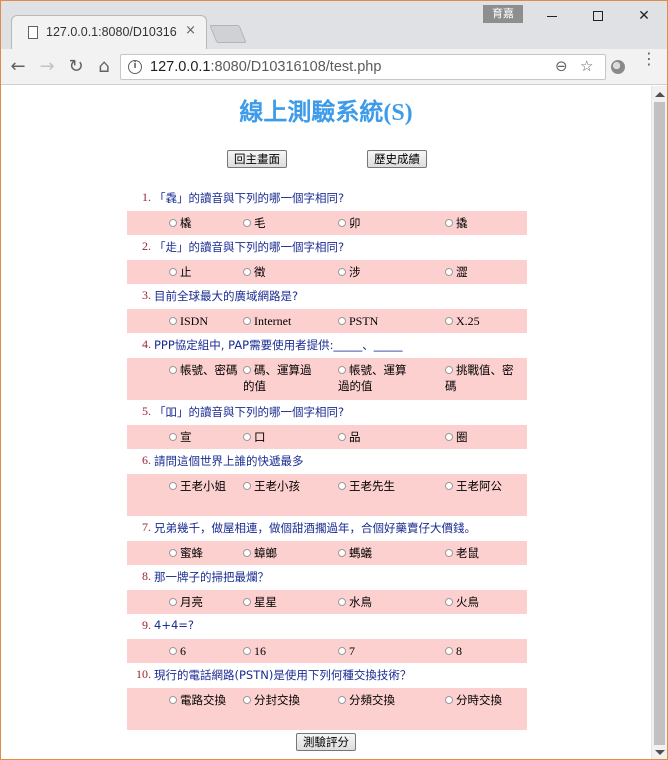 This screenshot has width=668, height=760. What do you see at coordinates (180, 223) in the screenshot?
I see `answer-option: 橇` at bounding box center [180, 223].